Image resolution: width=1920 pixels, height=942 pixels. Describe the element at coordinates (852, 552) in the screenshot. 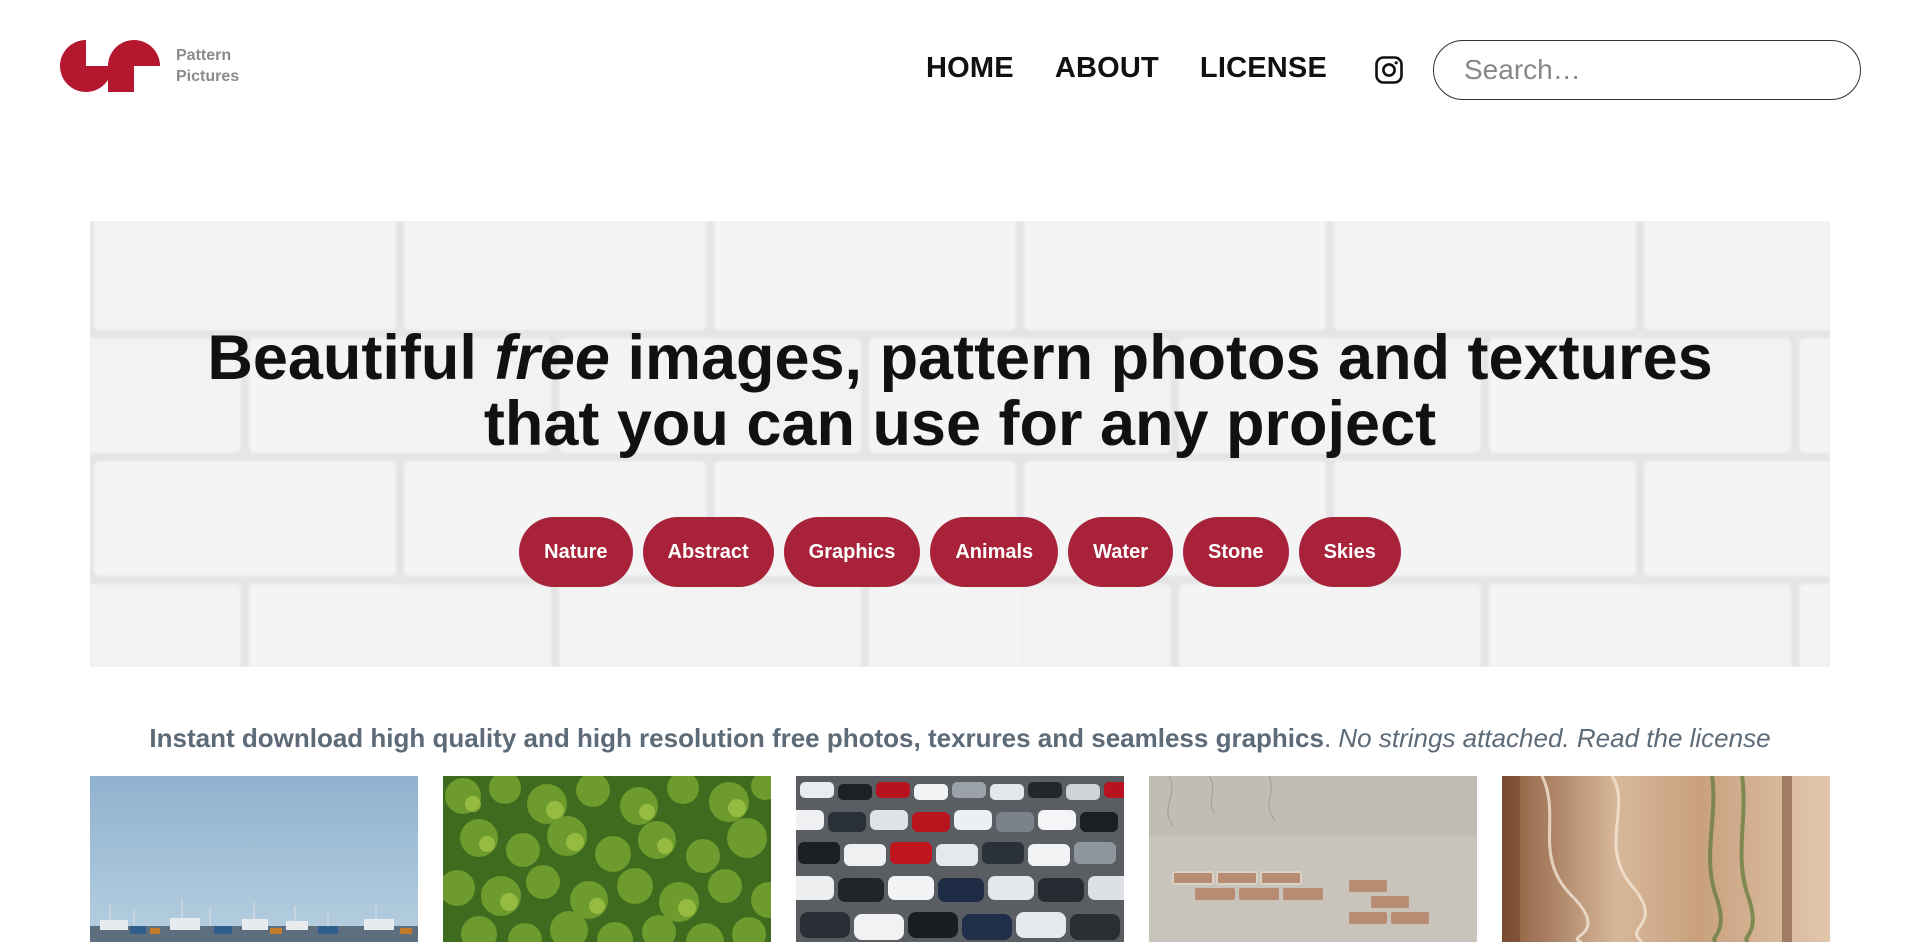

I see `tag-graphics: Graphics` at that location.